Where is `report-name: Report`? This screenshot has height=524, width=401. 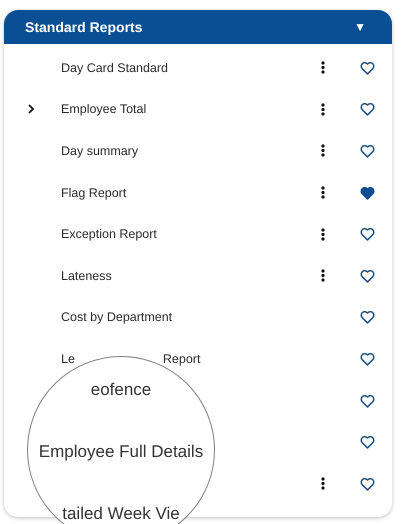
report-name: Report is located at coordinates (181, 359).